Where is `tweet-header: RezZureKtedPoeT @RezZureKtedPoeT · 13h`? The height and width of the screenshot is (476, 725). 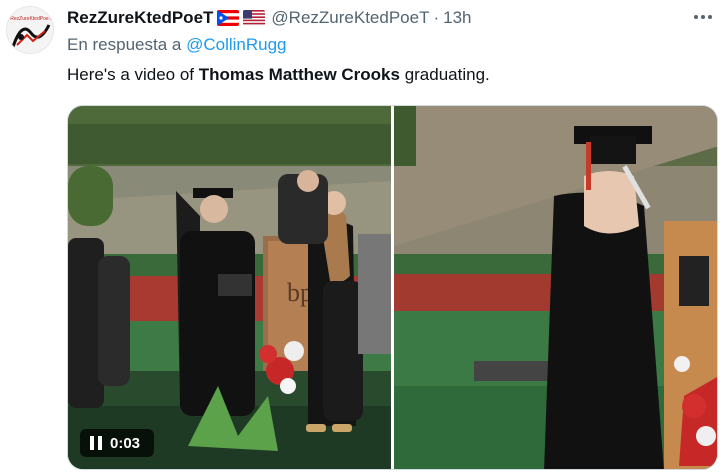
tweet-header: RezZureKtedPoeT @RezZureKtedPoeT · 13h is located at coordinates (269, 18).